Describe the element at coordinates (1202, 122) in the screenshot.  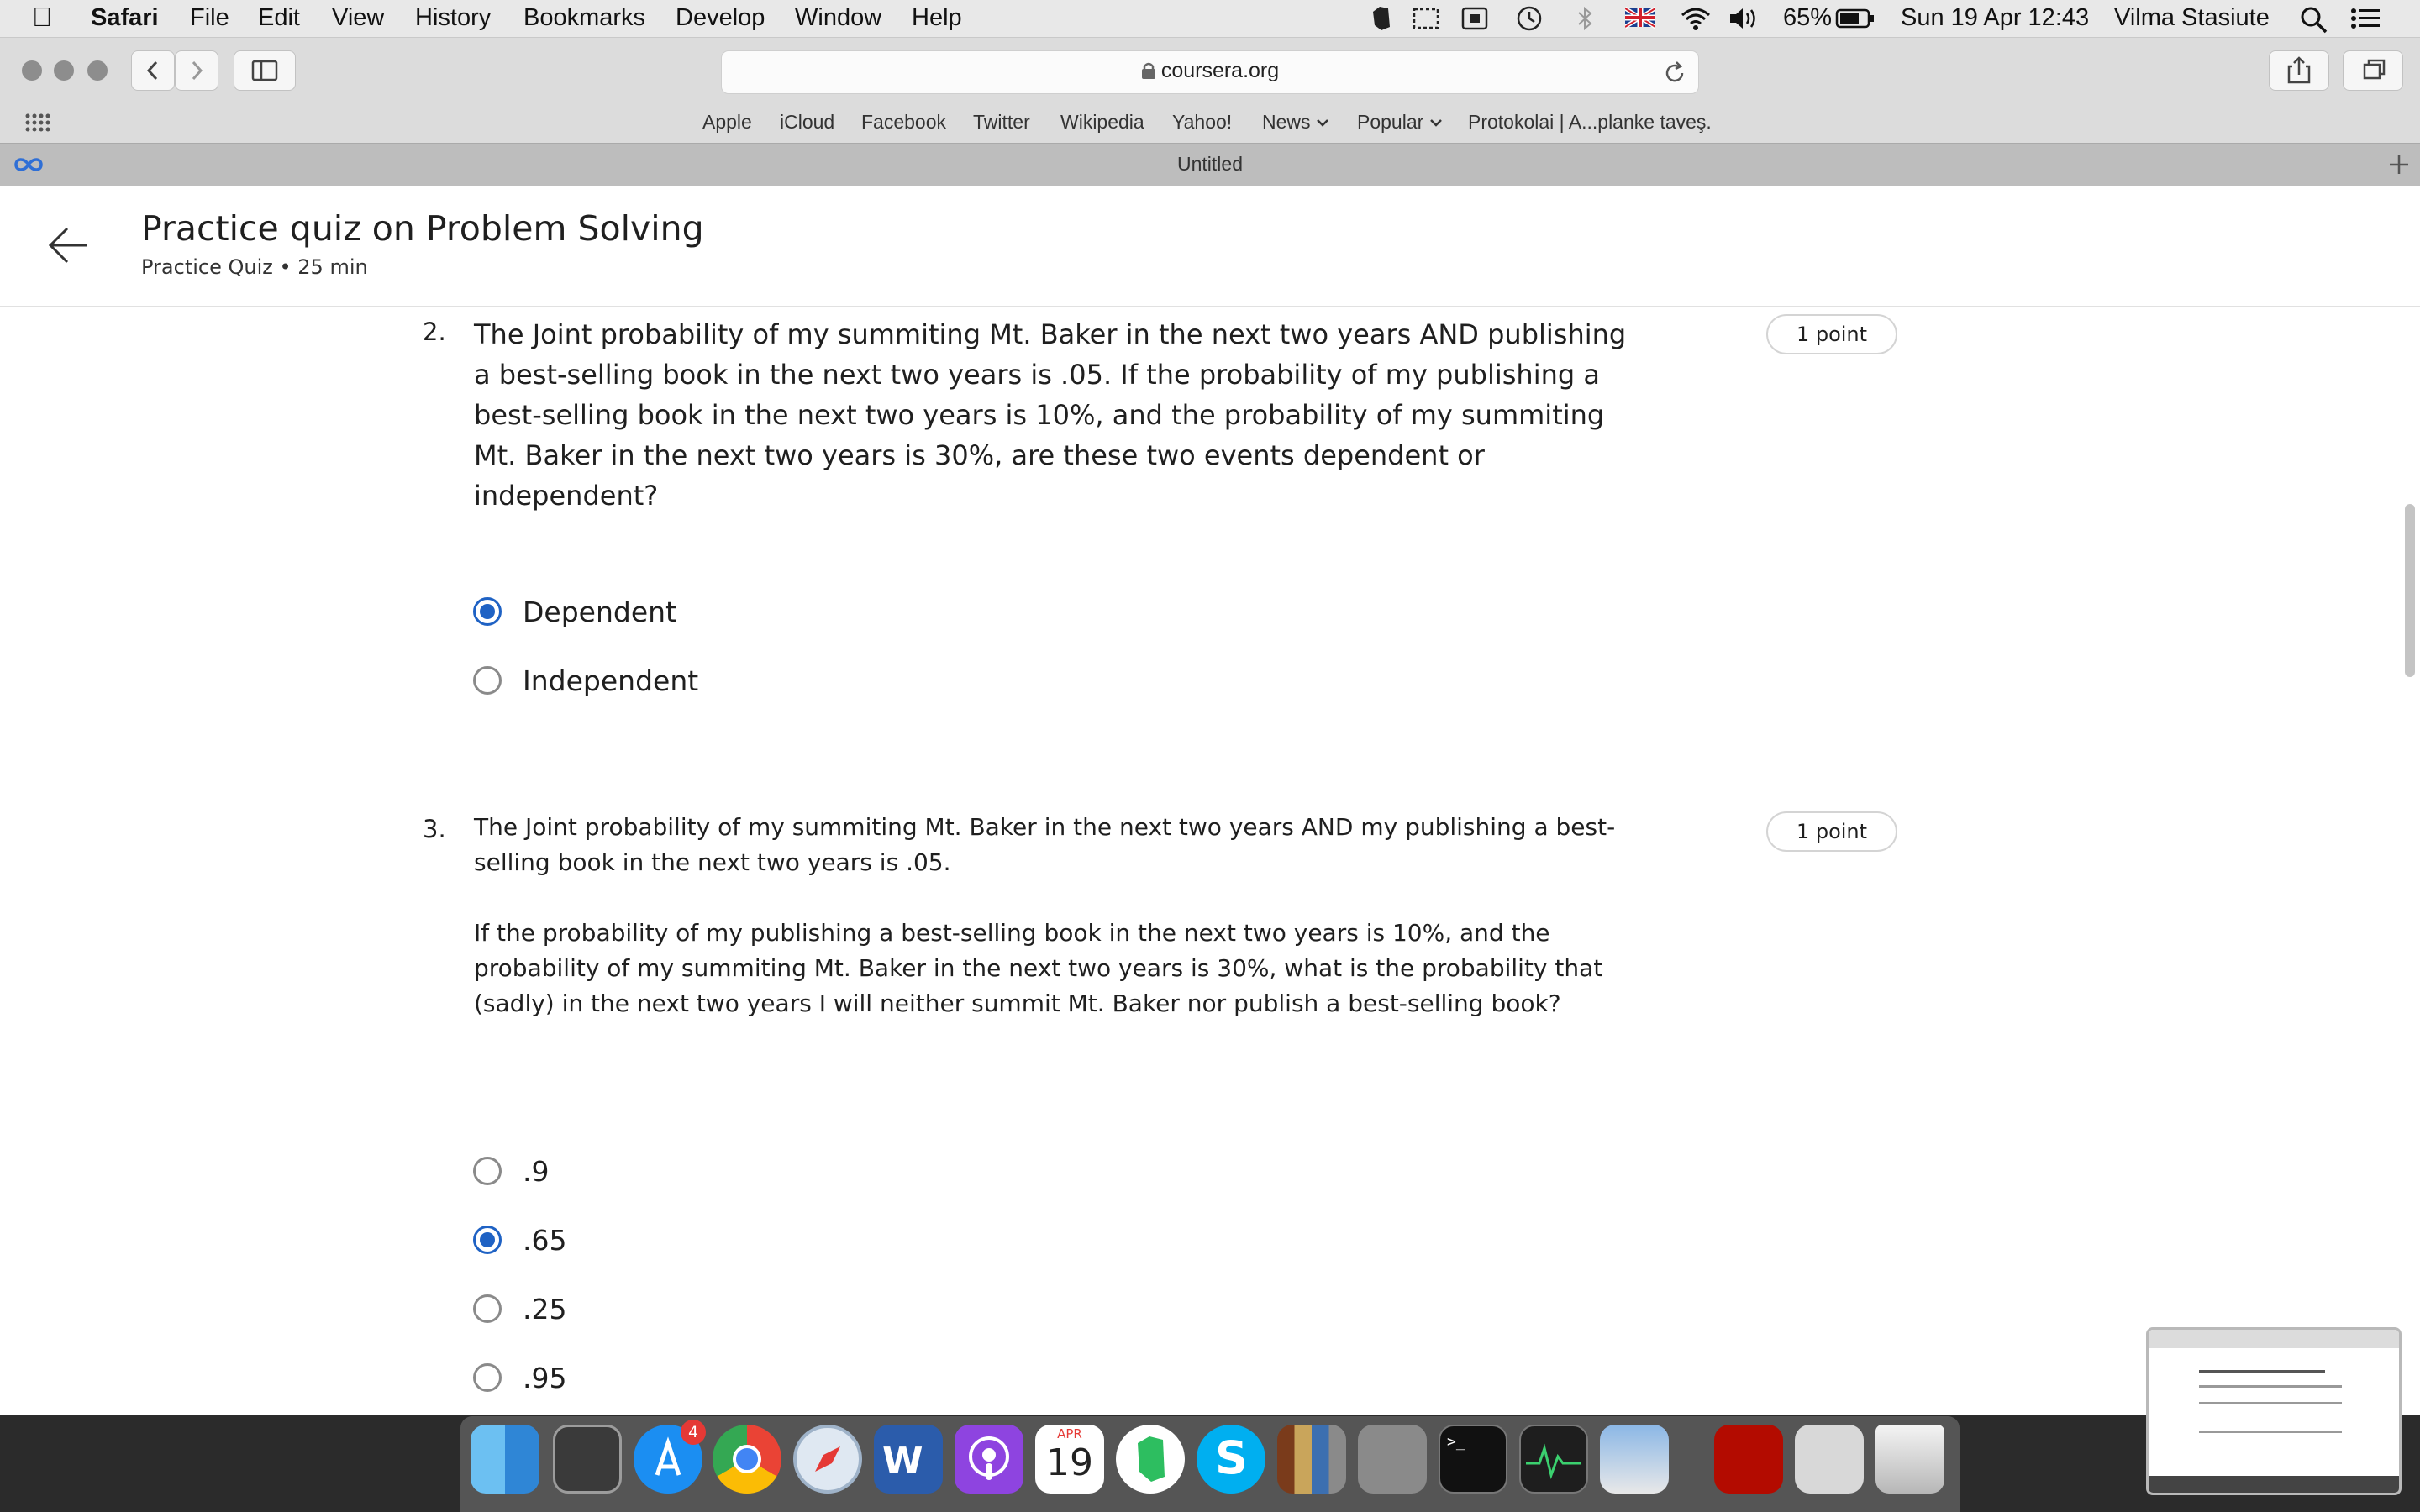
I see `favorite-yahoo: Yahoo!` at that location.